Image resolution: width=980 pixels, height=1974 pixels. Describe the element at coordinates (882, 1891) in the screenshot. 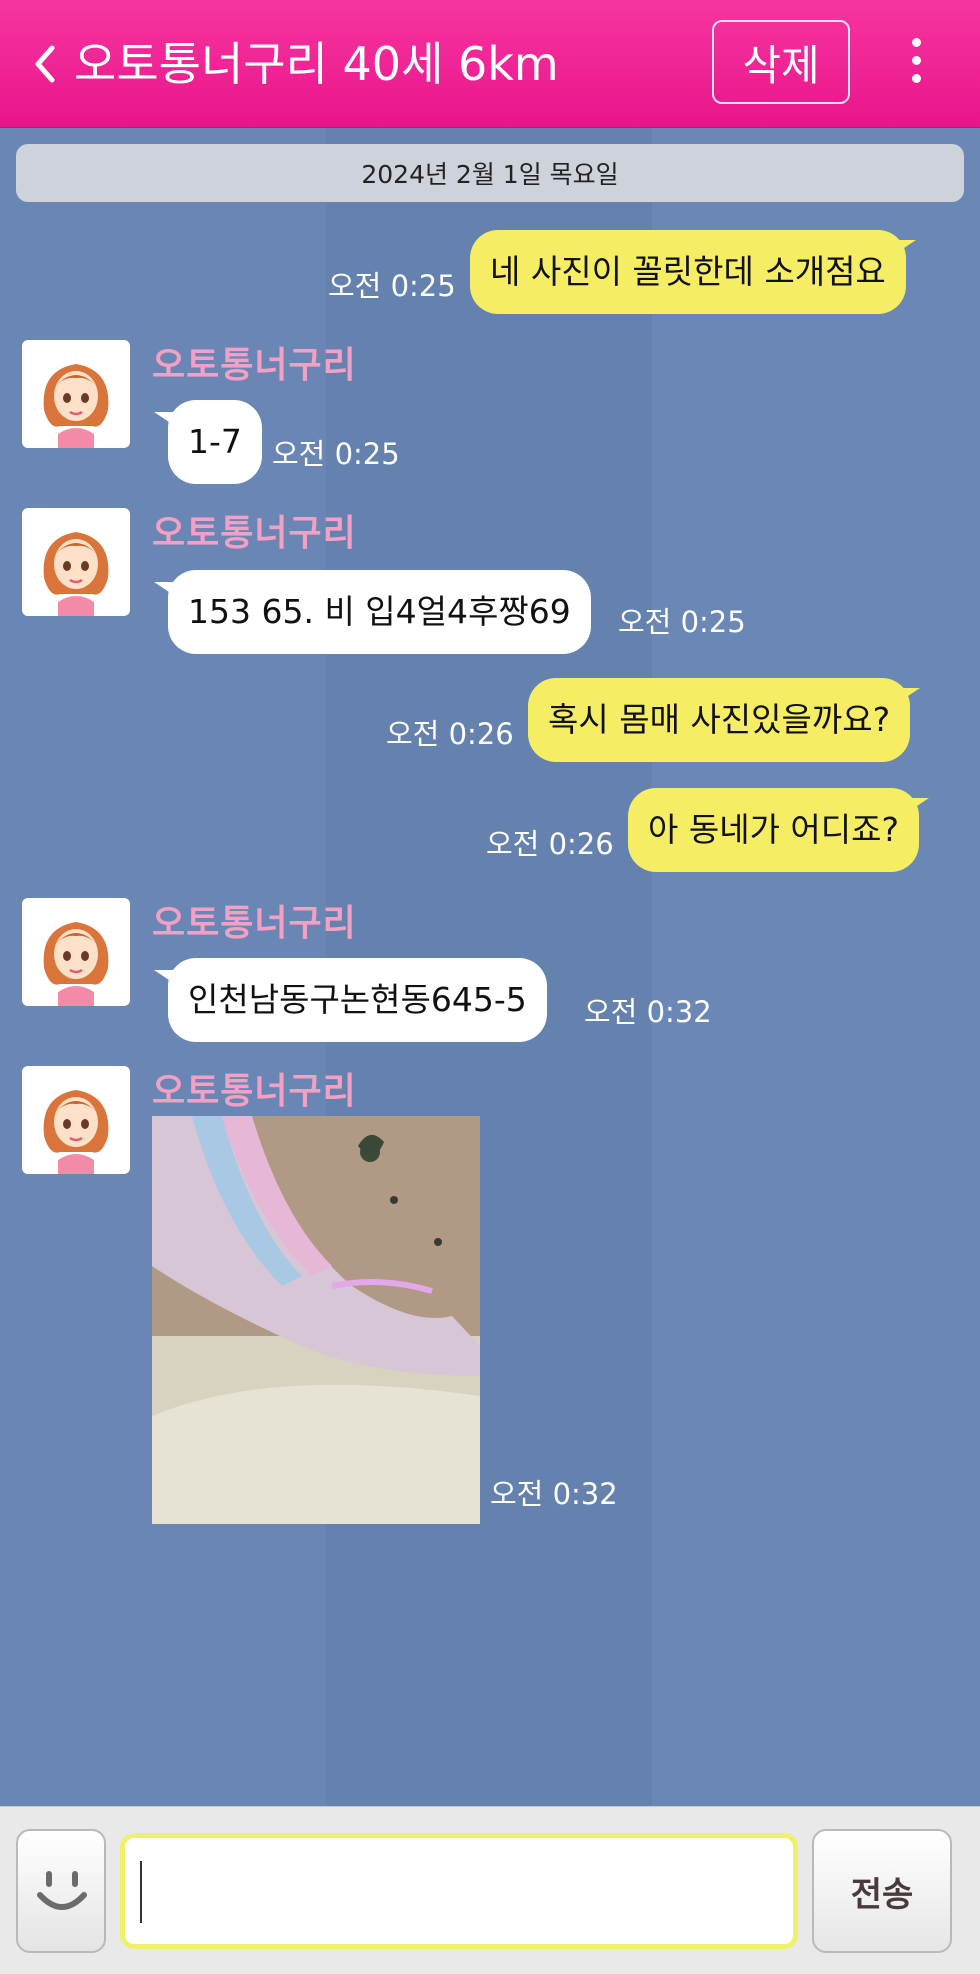

I see `send-button: 전송` at that location.